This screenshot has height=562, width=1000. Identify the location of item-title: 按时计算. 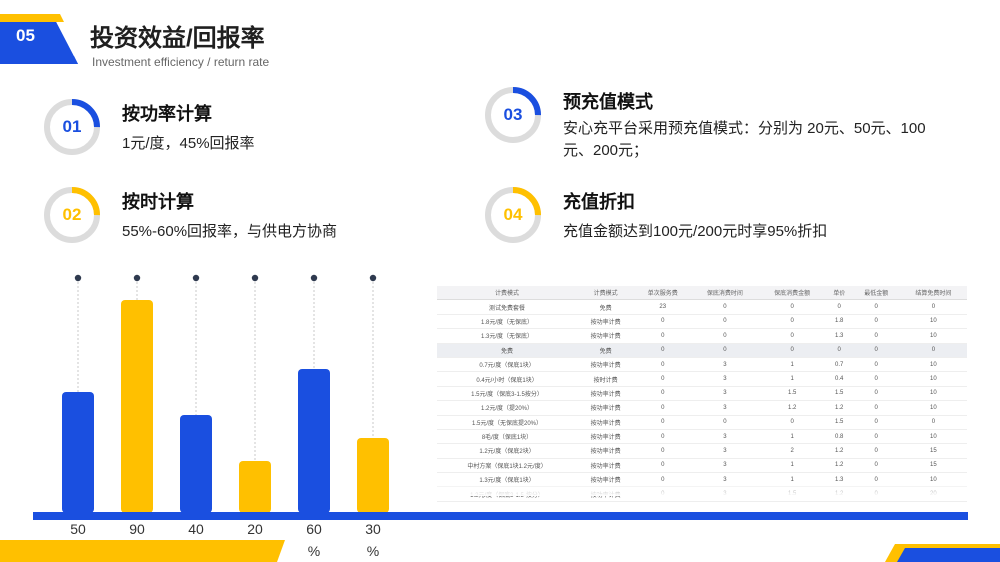
(158, 202).